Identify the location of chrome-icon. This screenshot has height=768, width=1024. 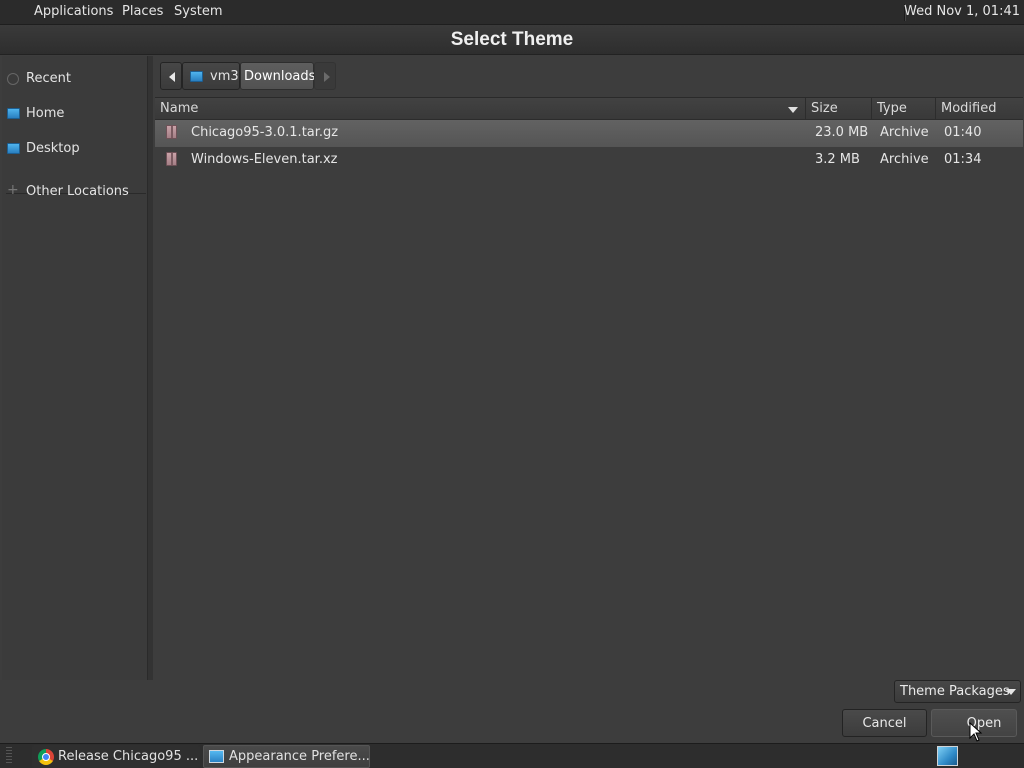
(46, 757).